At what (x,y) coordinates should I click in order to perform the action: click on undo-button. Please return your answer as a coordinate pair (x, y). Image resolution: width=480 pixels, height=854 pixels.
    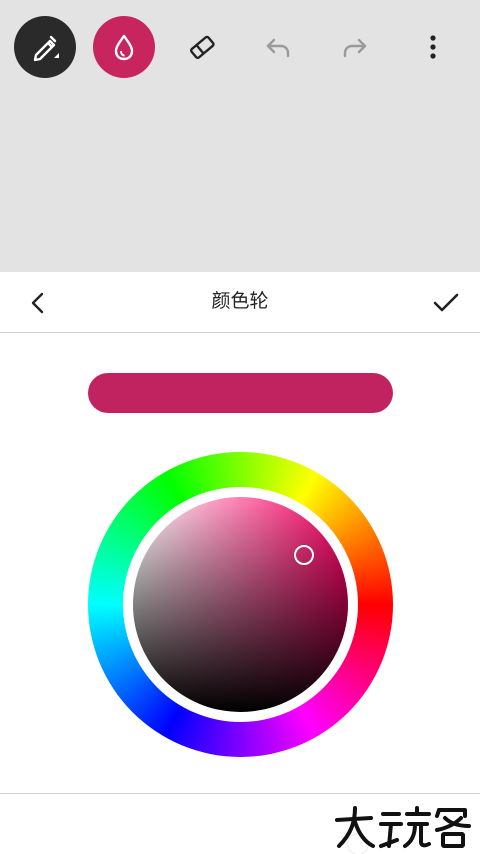
    Looking at the image, I should click on (278, 47).